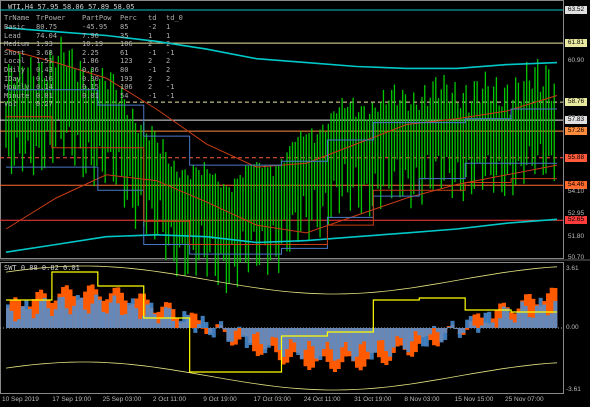 The width and height of the screenshot is (590, 407). Describe the element at coordinates (174, 18) in the screenshot. I see `table-header-cell: td_0` at that location.